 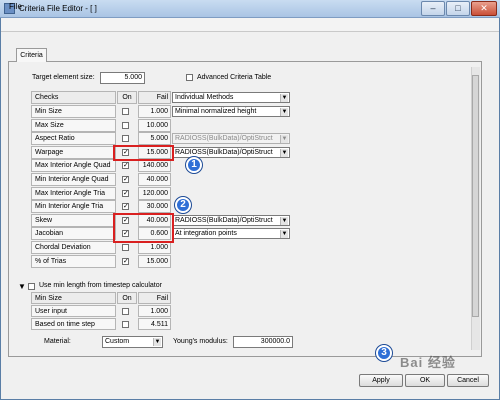 I want to click on check-row-label: Min Interior Angle Quad, so click(x=73, y=179).